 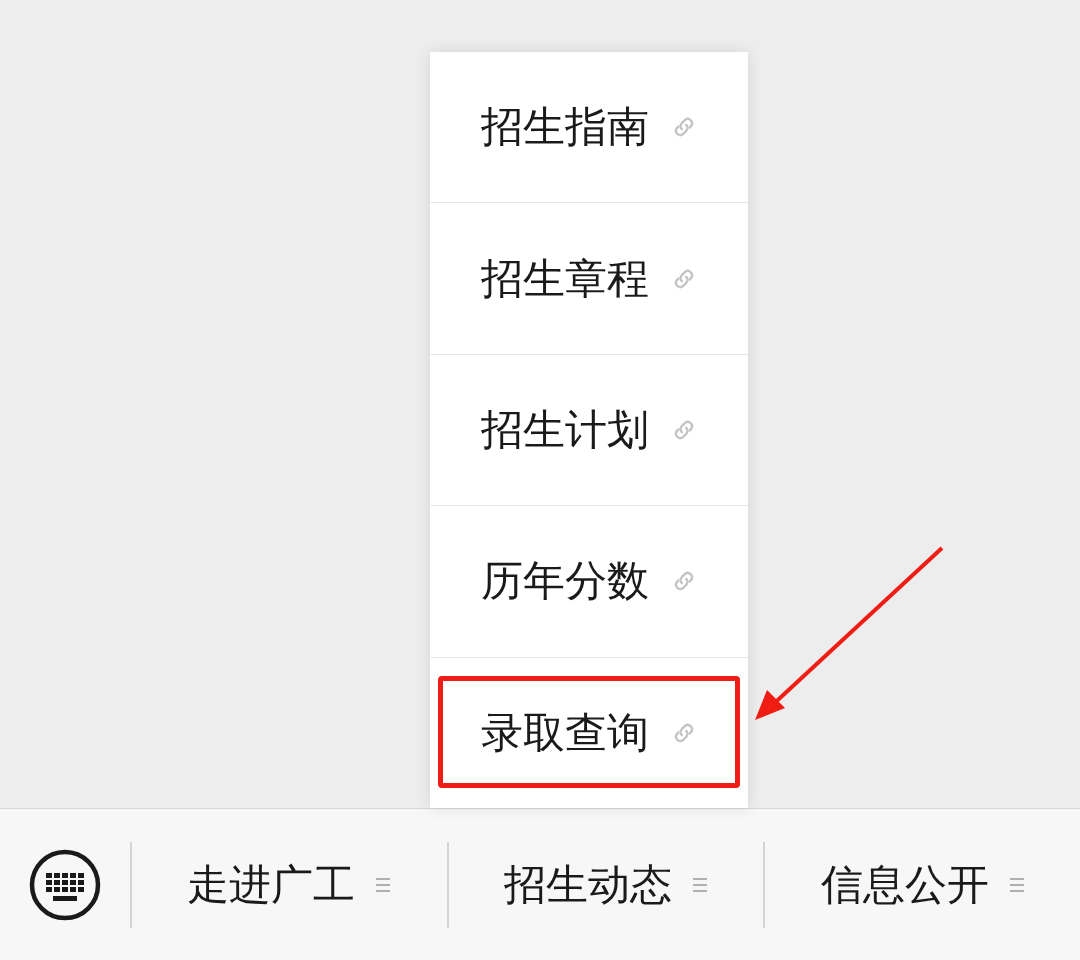 I want to click on menu-item: 录取查询, so click(x=589, y=733).